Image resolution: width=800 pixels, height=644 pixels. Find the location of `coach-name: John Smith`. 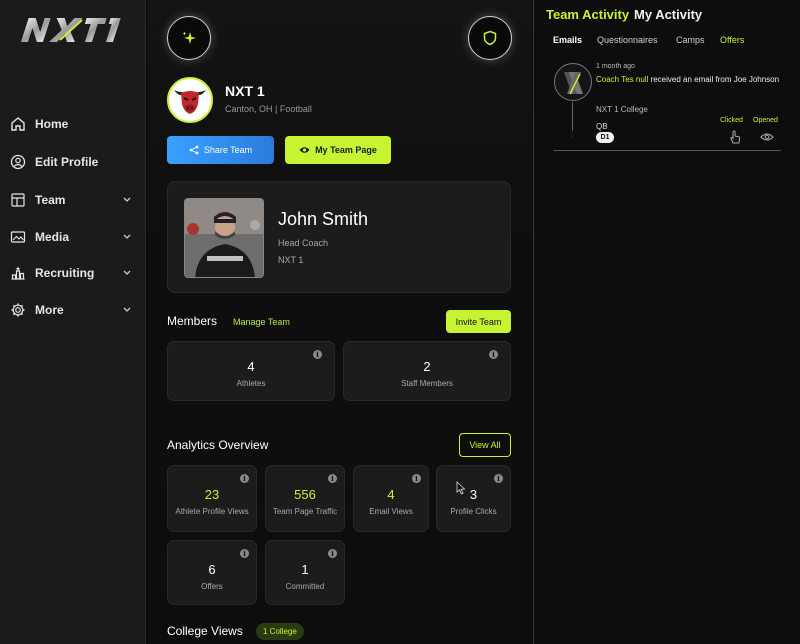

coach-name: John Smith is located at coordinates (323, 219).